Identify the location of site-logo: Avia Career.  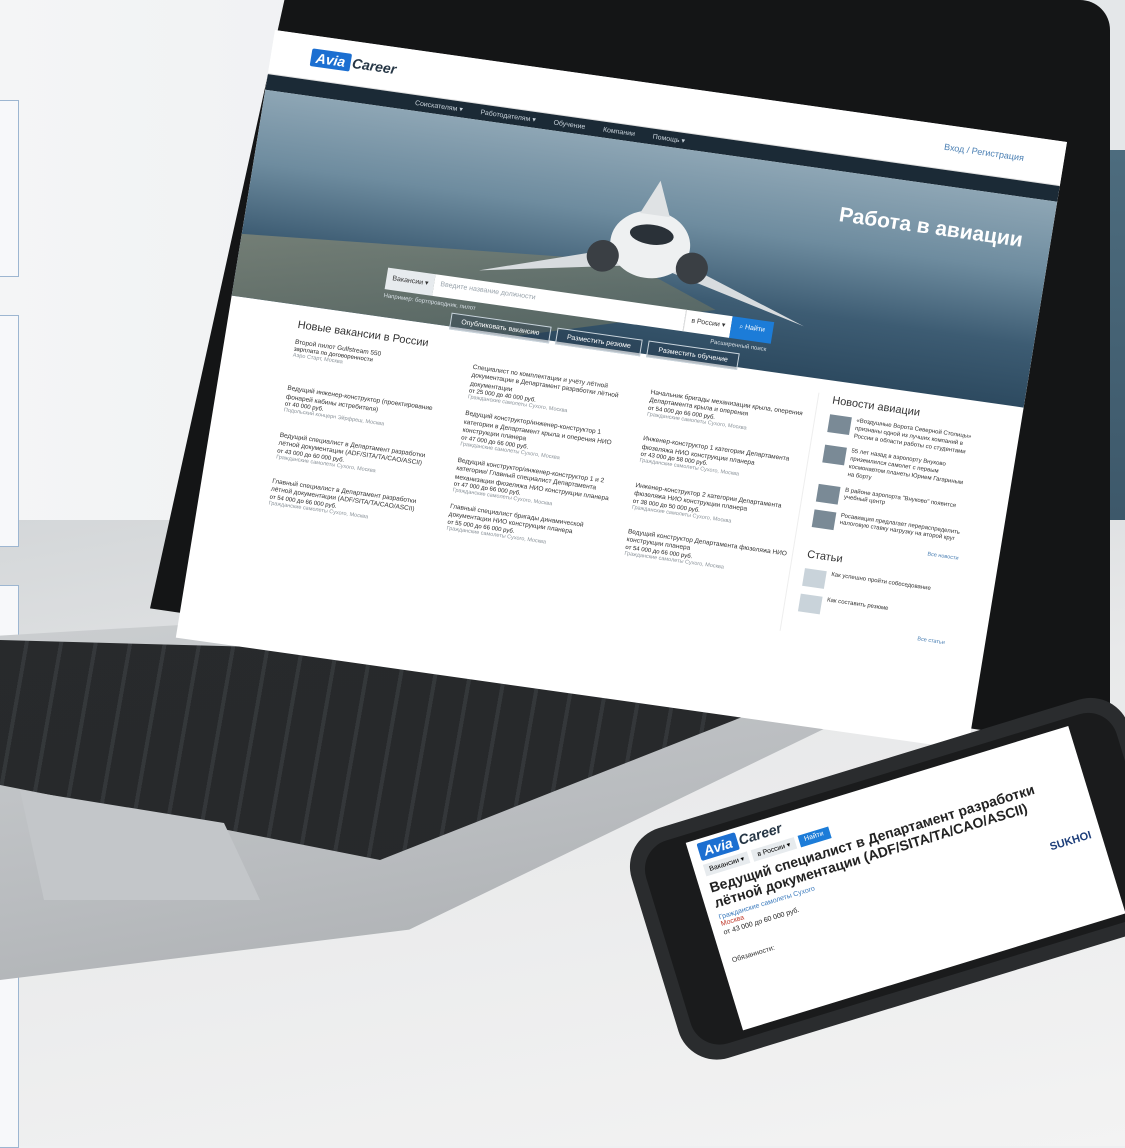
(353, 63).